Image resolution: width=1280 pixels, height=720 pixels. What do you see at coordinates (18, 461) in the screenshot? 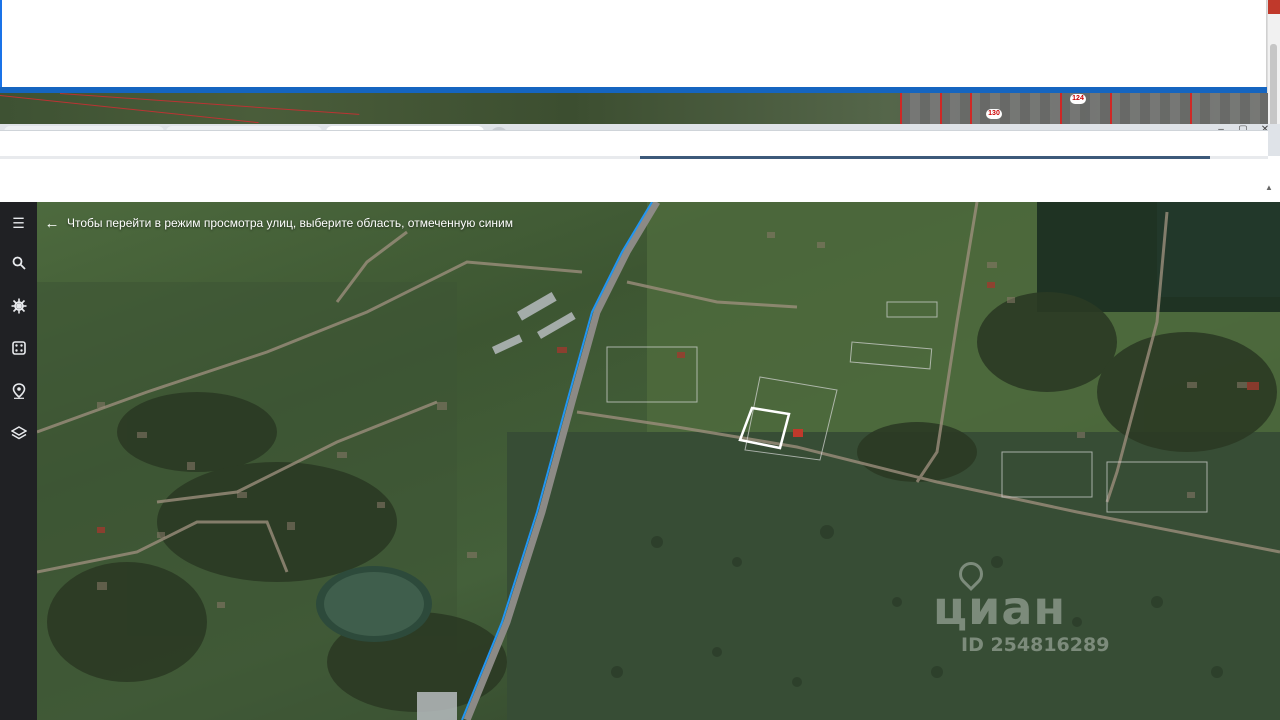
I see `earth-sidebar: ☰` at bounding box center [18, 461].